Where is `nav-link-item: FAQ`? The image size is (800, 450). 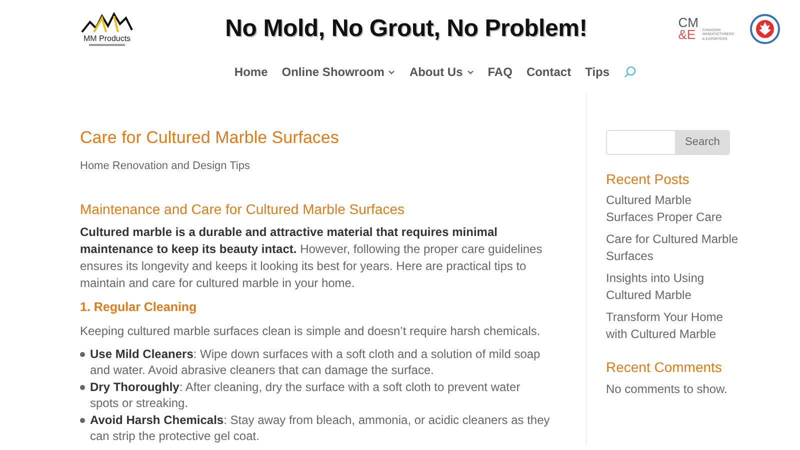
nav-link-item: FAQ is located at coordinates (500, 72).